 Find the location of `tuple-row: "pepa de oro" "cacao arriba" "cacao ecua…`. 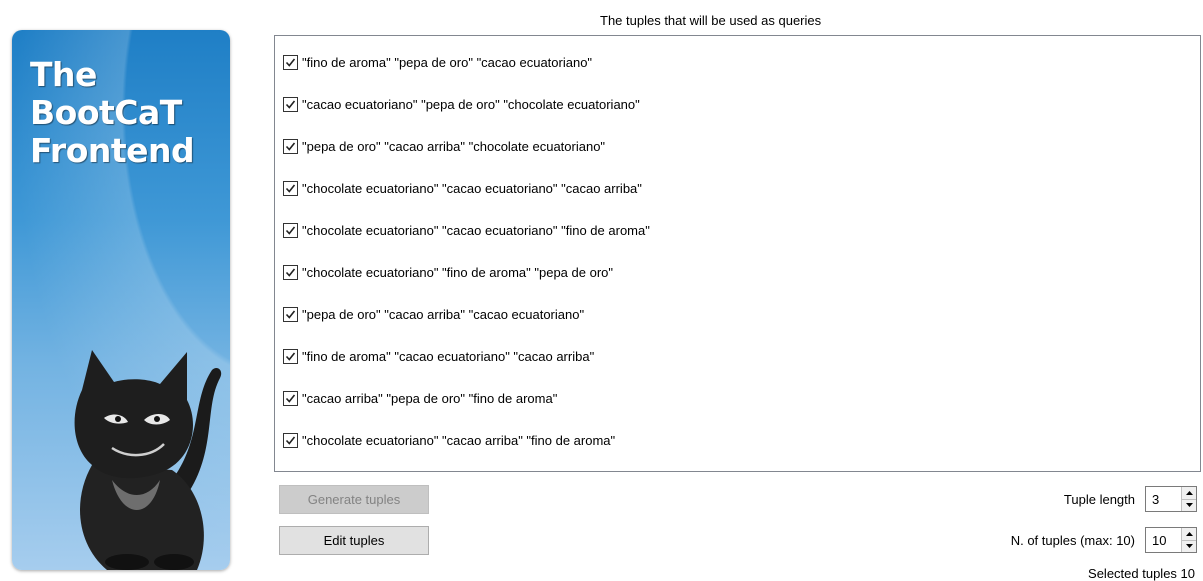

tuple-row: "pepa de oro" "cacao arriba" "cacao ecua… is located at coordinates (433, 314).